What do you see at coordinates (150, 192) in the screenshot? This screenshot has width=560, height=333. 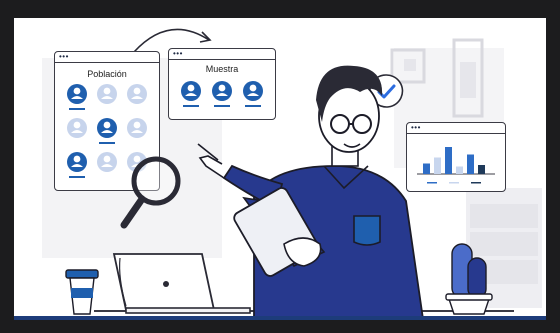 I see `magnifying-glass-icon` at bounding box center [150, 192].